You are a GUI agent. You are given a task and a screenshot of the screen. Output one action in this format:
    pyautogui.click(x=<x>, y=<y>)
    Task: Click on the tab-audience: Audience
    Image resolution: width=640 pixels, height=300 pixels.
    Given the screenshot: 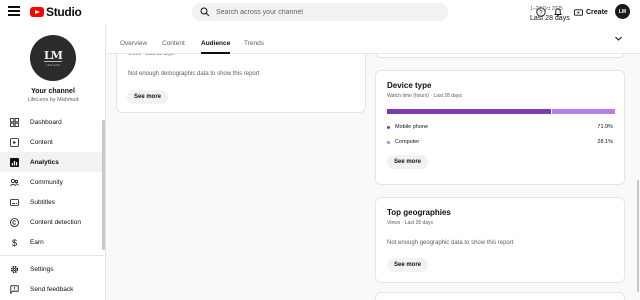 What is the action you would take?
    pyautogui.click(x=216, y=47)
    